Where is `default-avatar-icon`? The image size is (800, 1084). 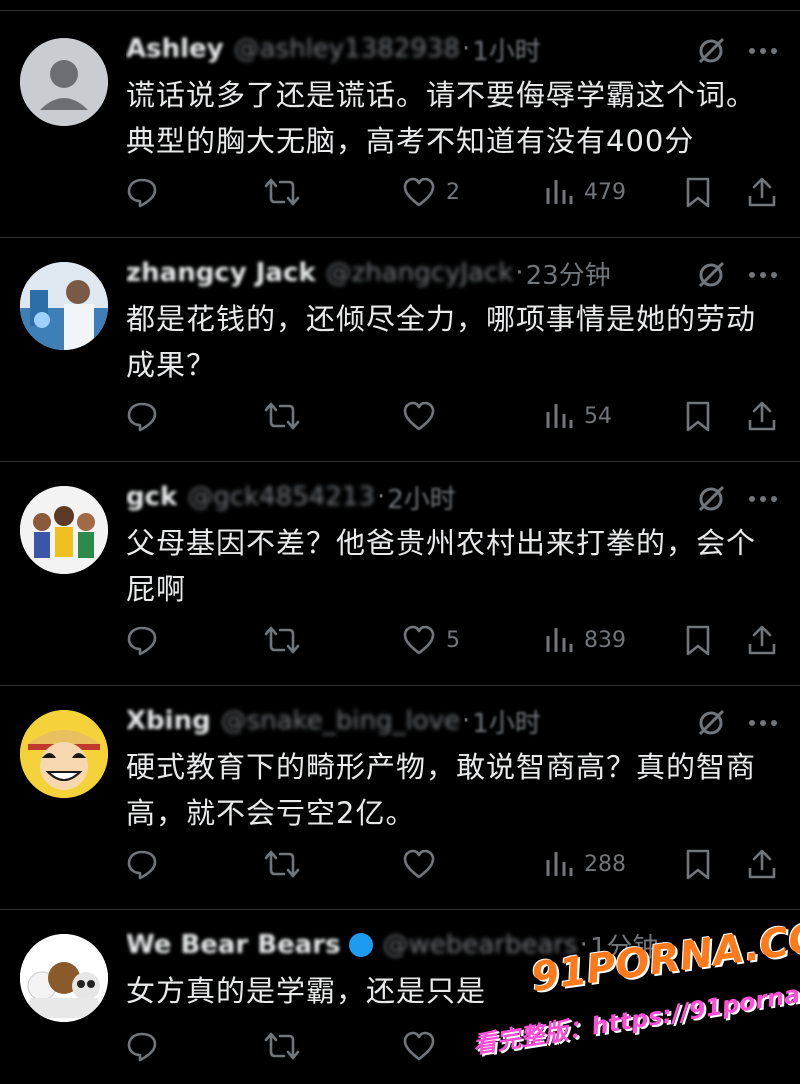 default-avatar-icon is located at coordinates (64, 82).